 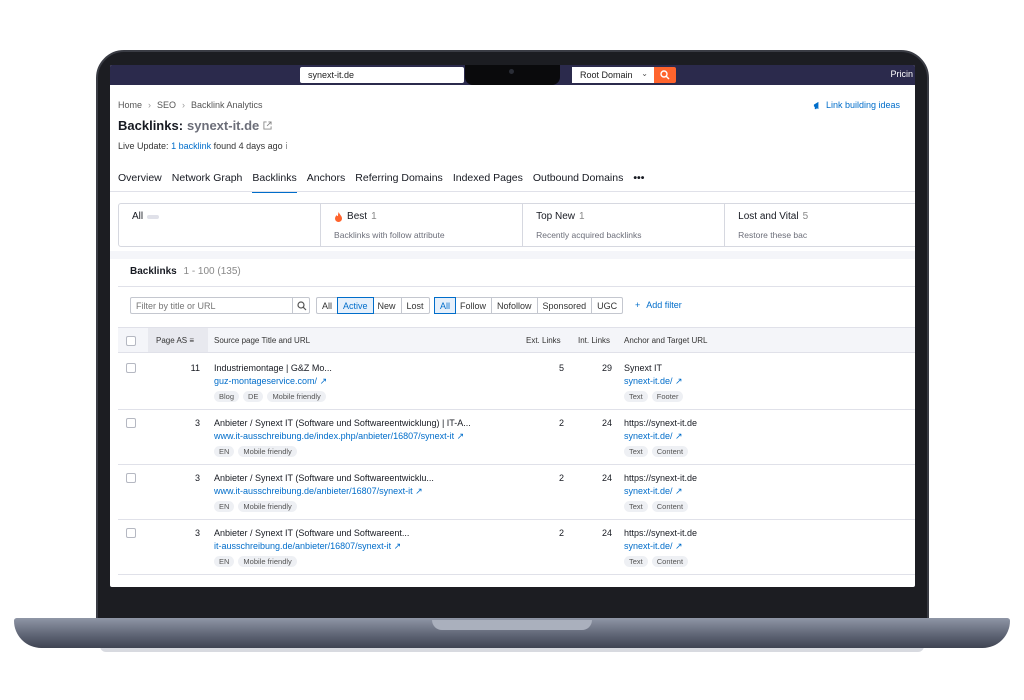 What do you see at coordinates (301, 305) in the screenshot?
I see `filter-search-button` at bounding box center [301, 305].